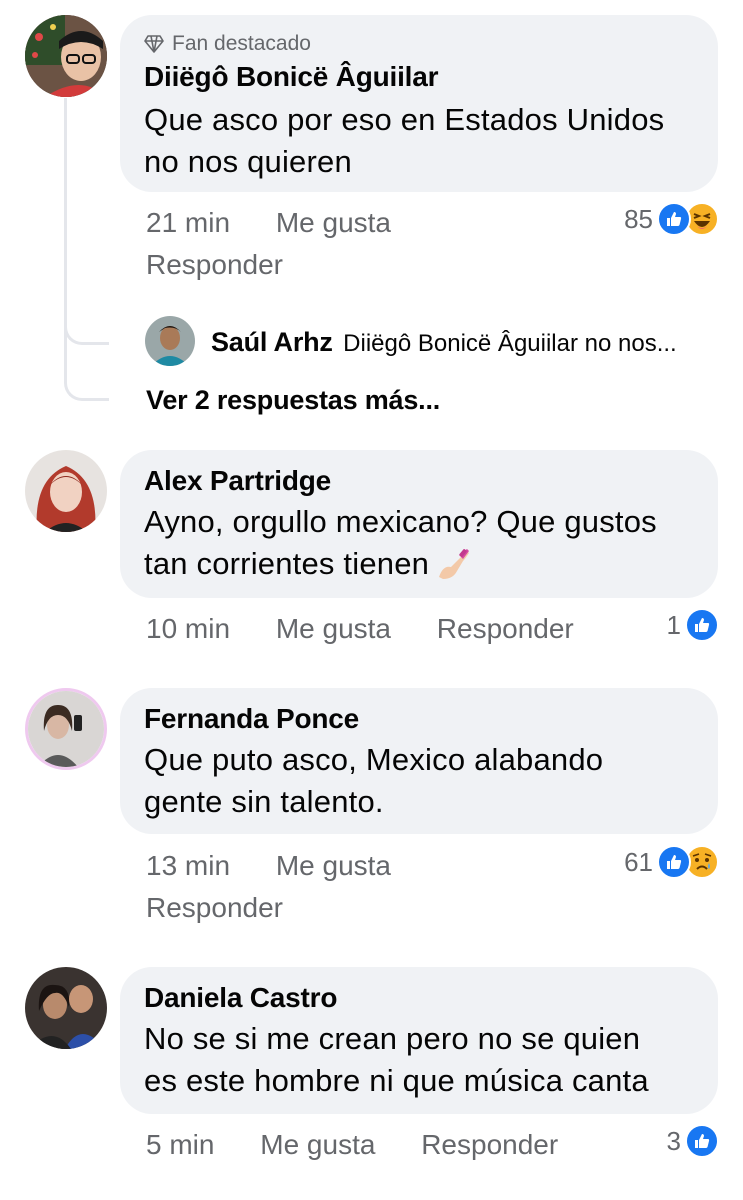  I want to click on badge-label: Fan destacado, so click(241, 43).